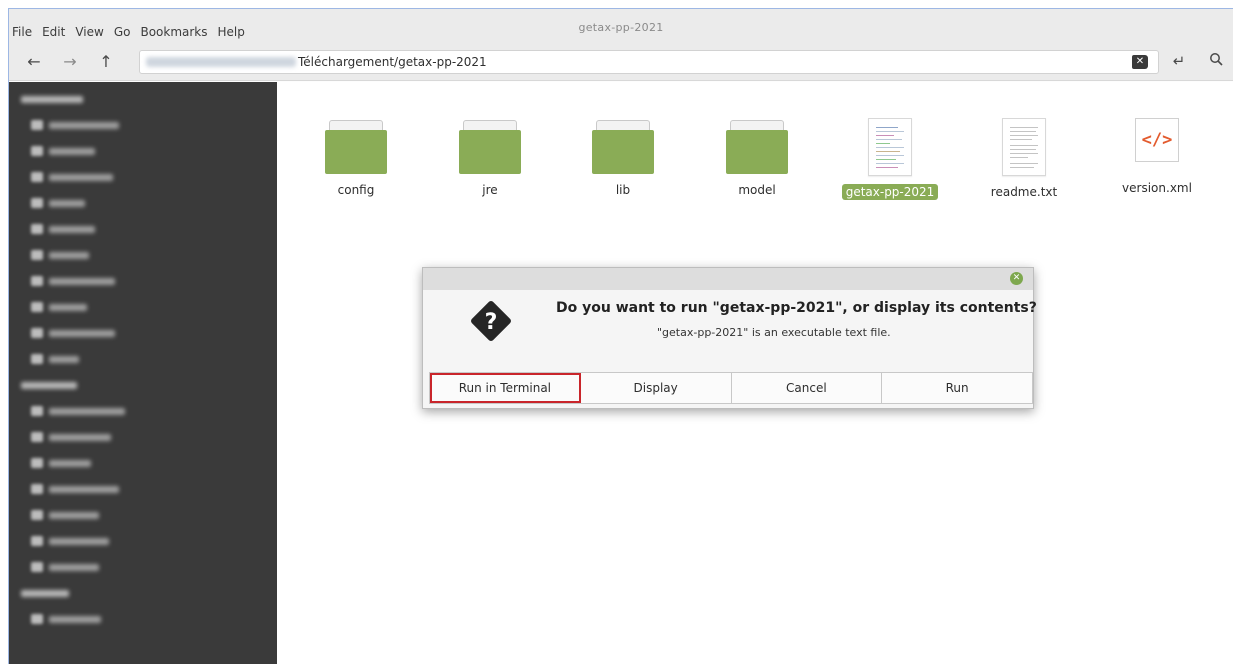 This screenshot has width=1233, height=664. I want to click on close-icon: ✕, so click(1016, 278).